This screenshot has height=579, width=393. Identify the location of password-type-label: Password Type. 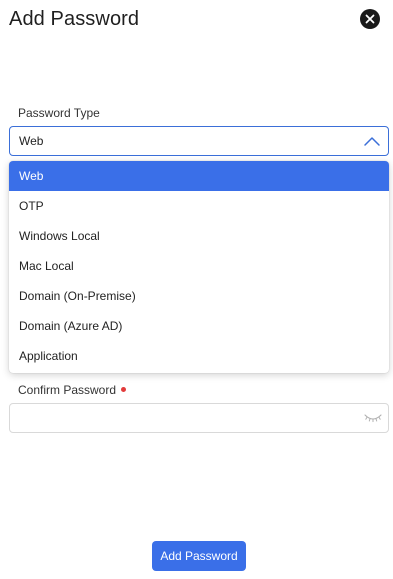
(59, 113).